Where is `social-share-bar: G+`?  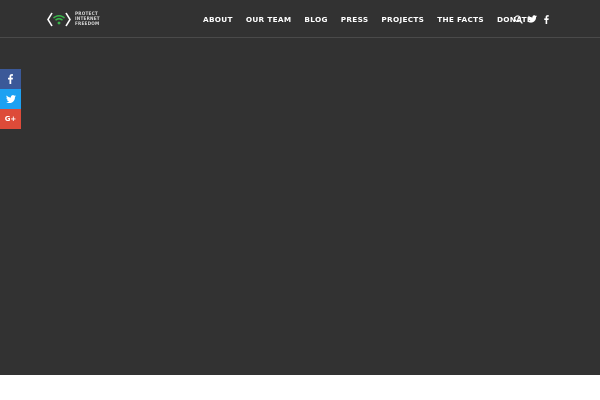 social-share-bar: G+ is located at coordinates (10, 99).